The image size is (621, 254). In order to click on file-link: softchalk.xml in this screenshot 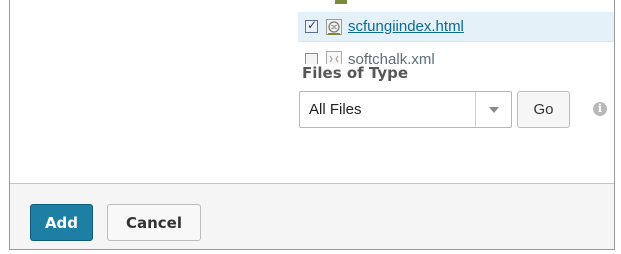, I will do `click(391, 58)`.